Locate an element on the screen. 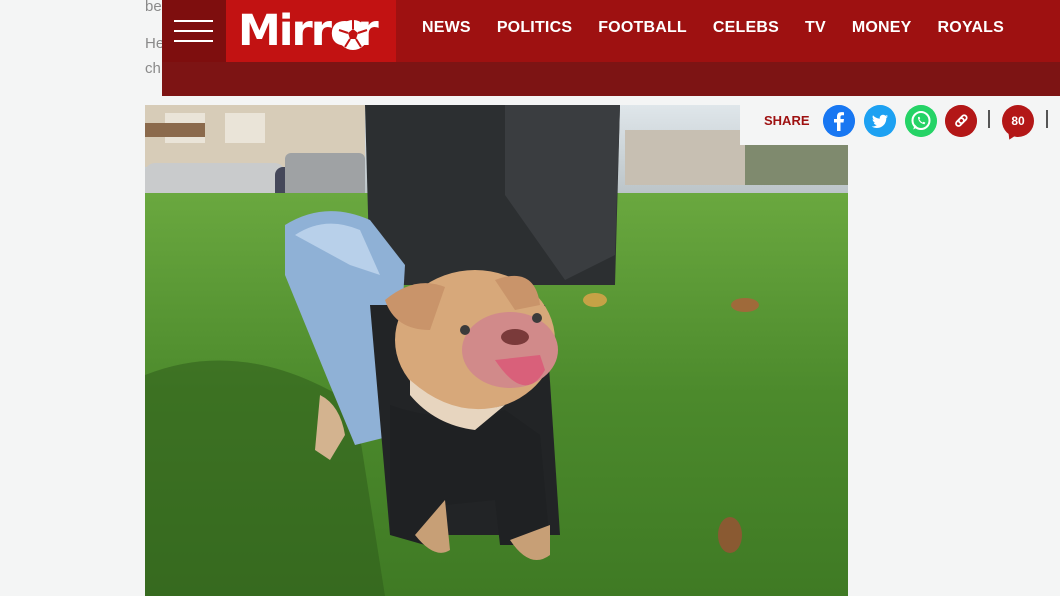  comments-count-button: 80 is located at coordinates (1018, 121).